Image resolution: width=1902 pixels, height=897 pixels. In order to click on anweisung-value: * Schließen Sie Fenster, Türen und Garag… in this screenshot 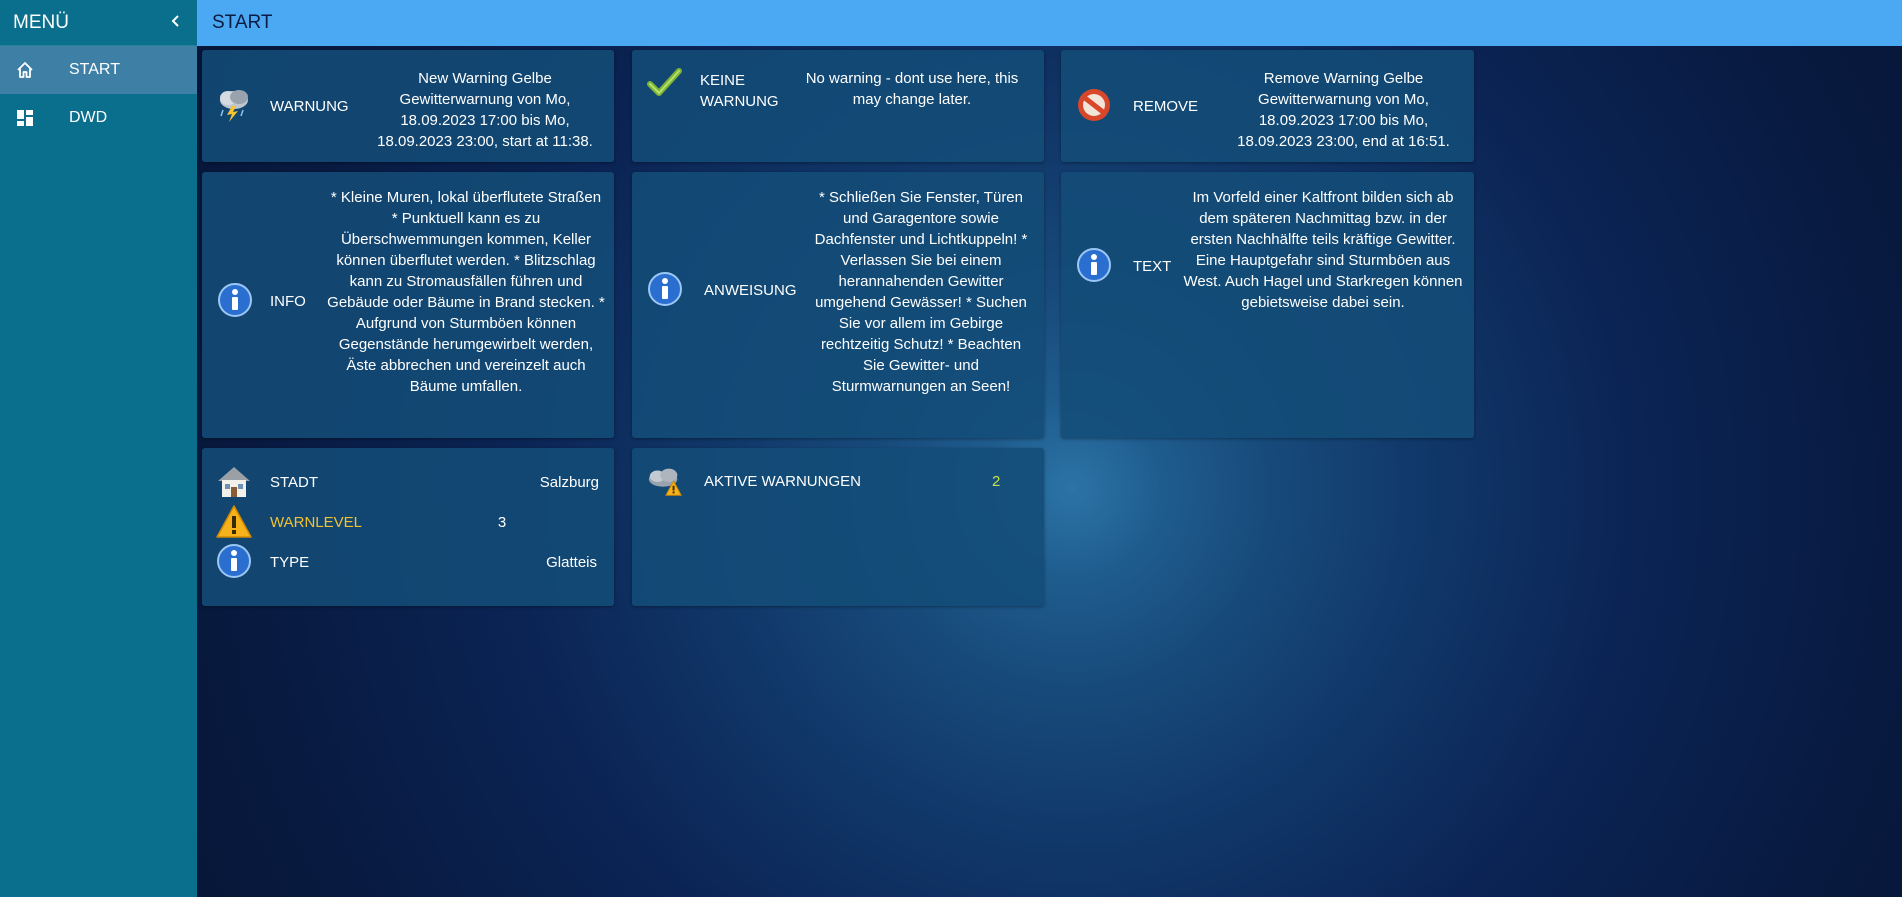, I will do `click(921, 292)`.